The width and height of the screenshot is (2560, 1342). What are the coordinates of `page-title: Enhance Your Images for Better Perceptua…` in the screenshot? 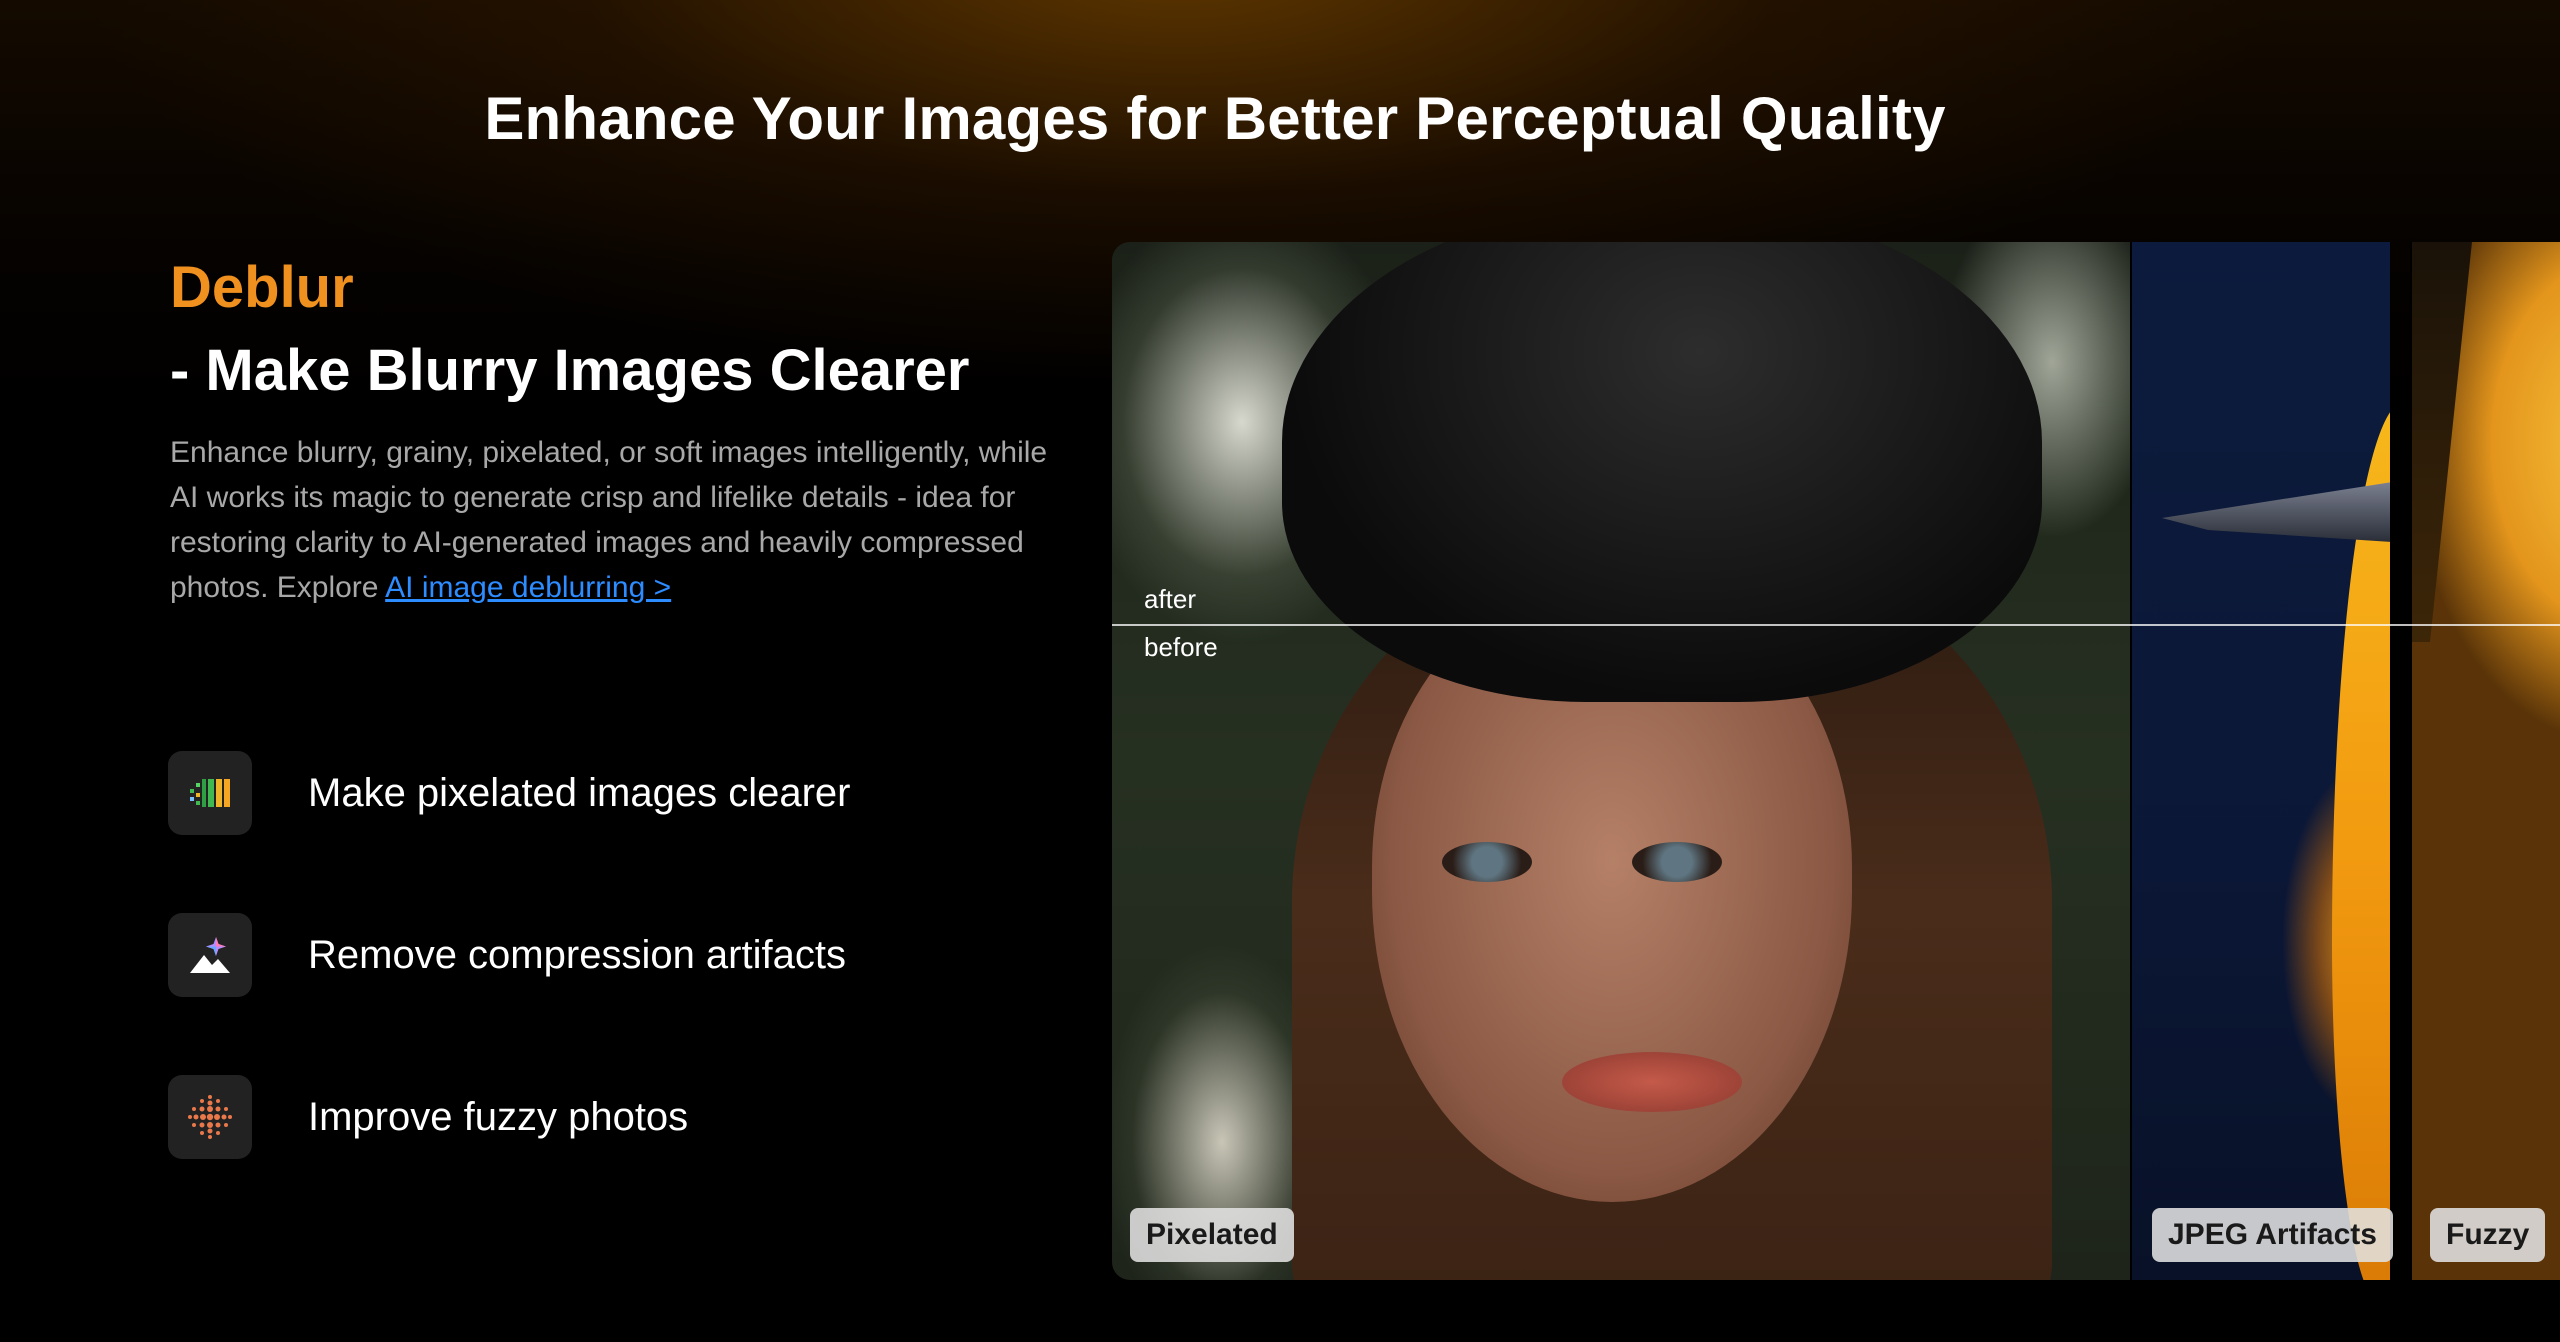 It's located at (1215, 118).